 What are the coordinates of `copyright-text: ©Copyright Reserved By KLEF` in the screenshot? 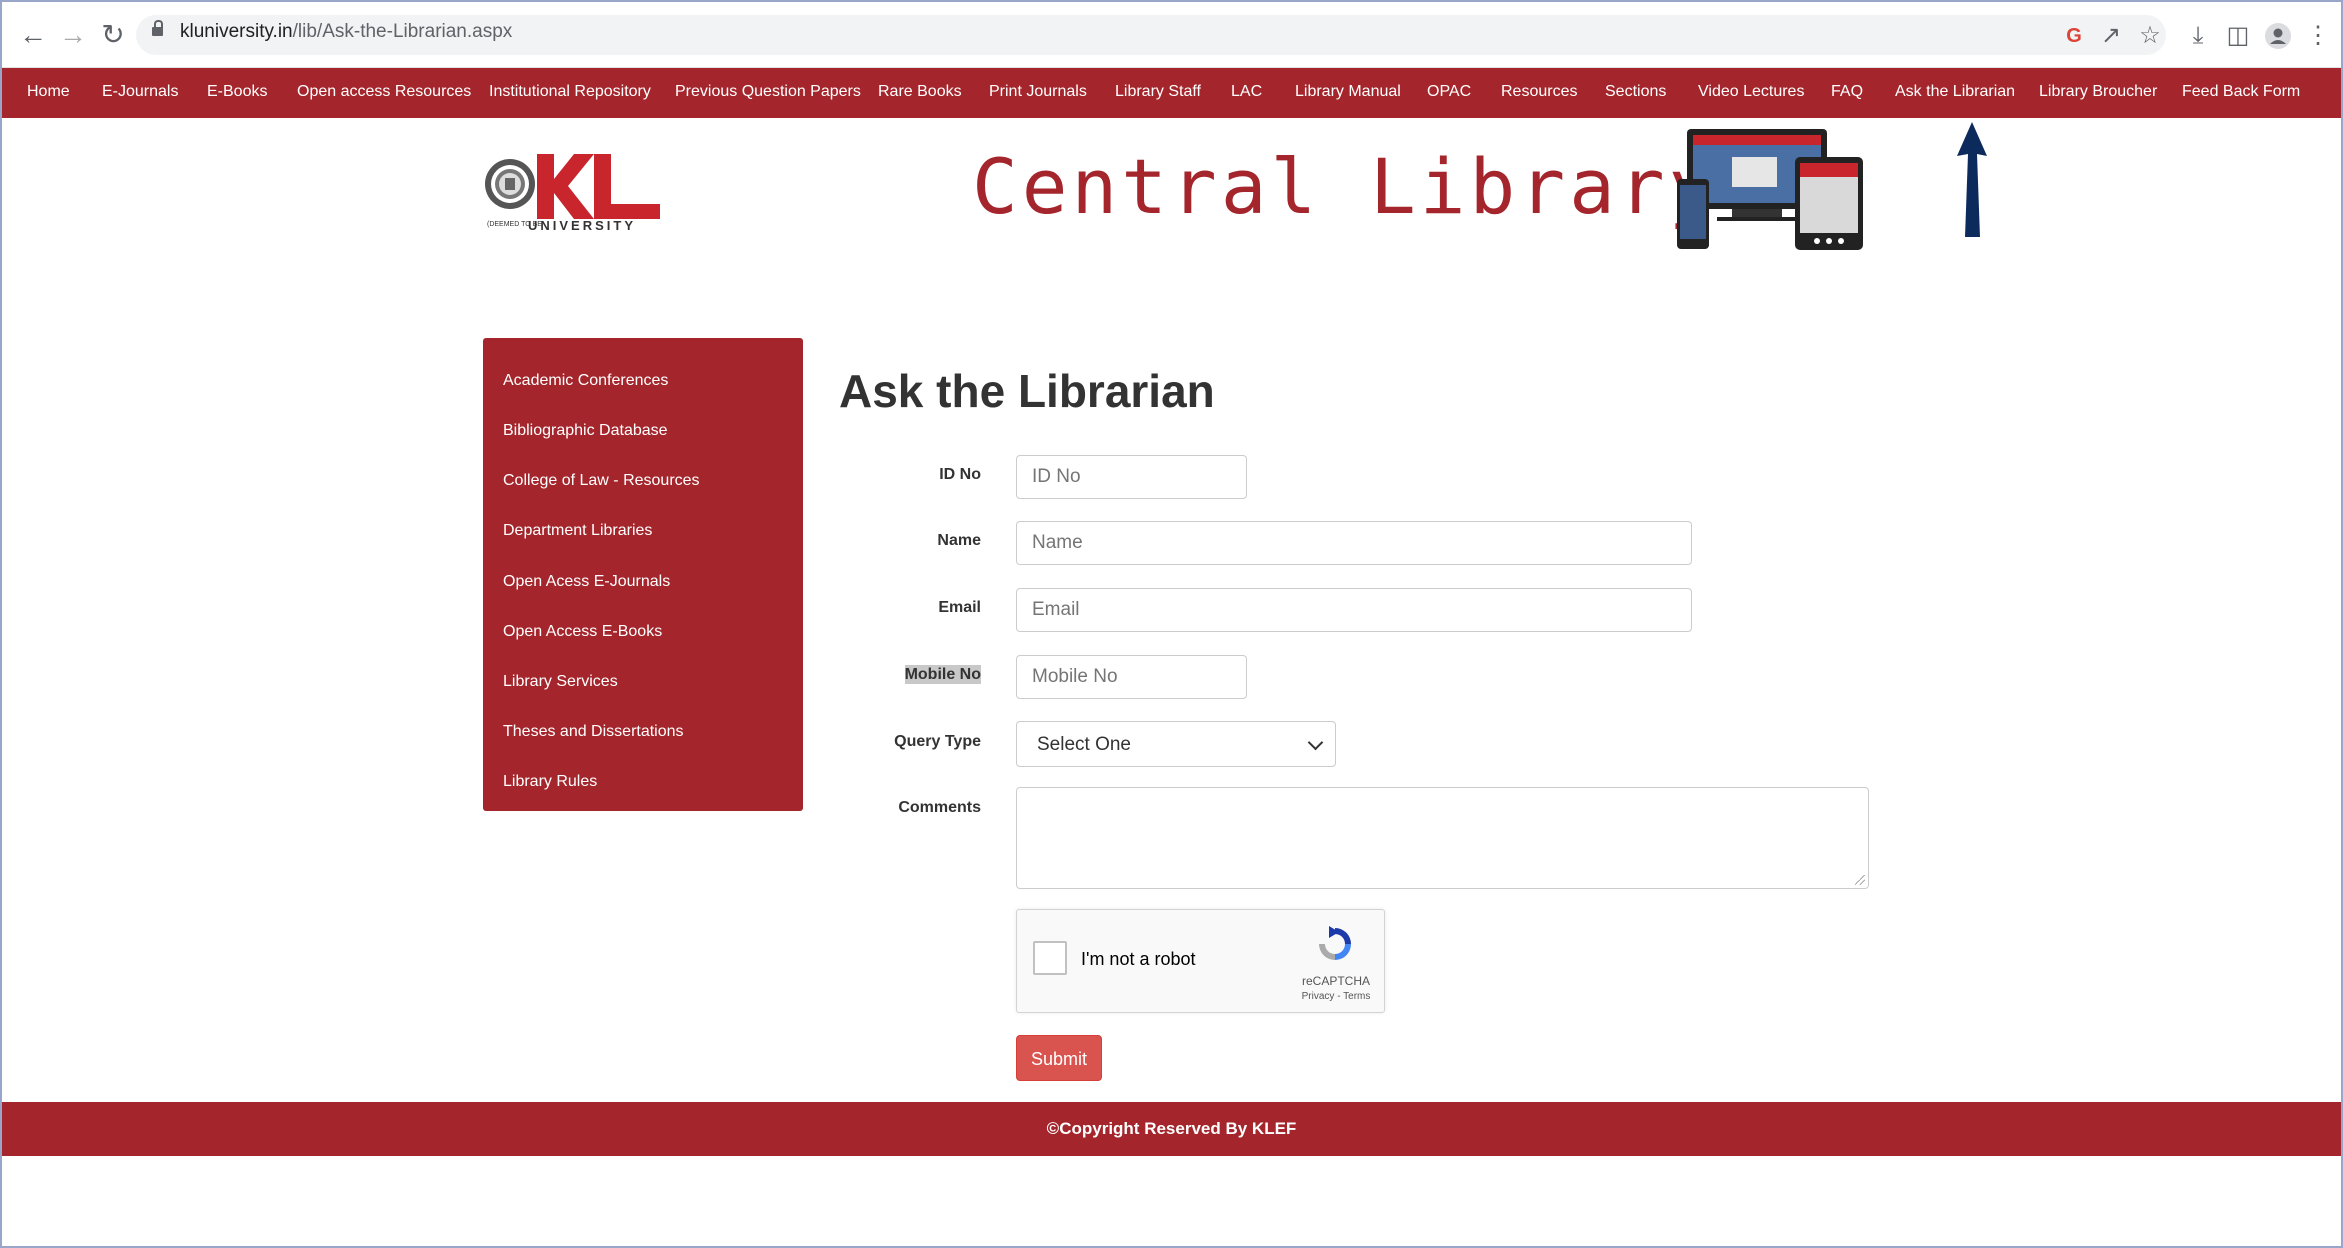 It's located at (1171, 1128).